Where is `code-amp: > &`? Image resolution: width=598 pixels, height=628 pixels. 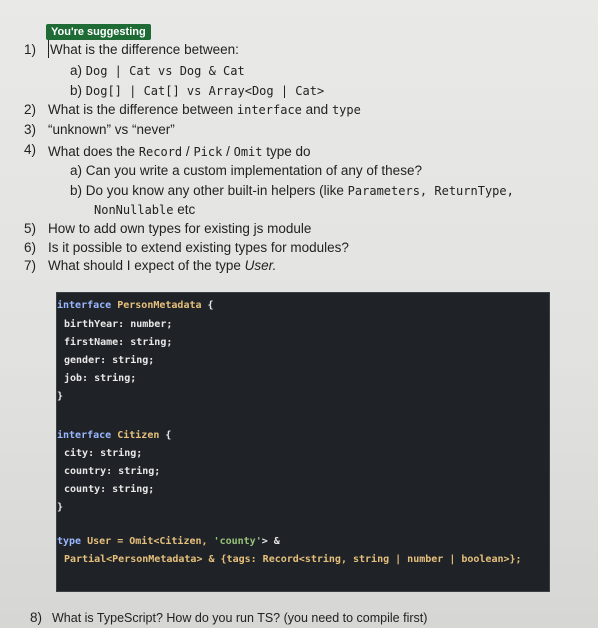
code-amp: > & is located at coordinates (270, 541).